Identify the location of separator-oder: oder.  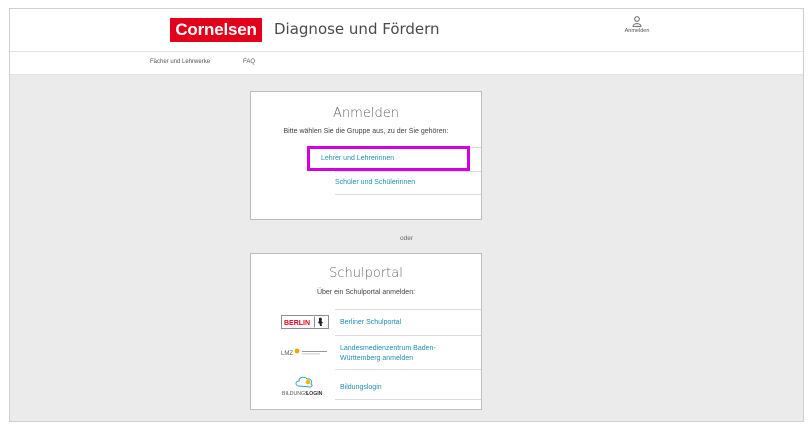
(406, 238).